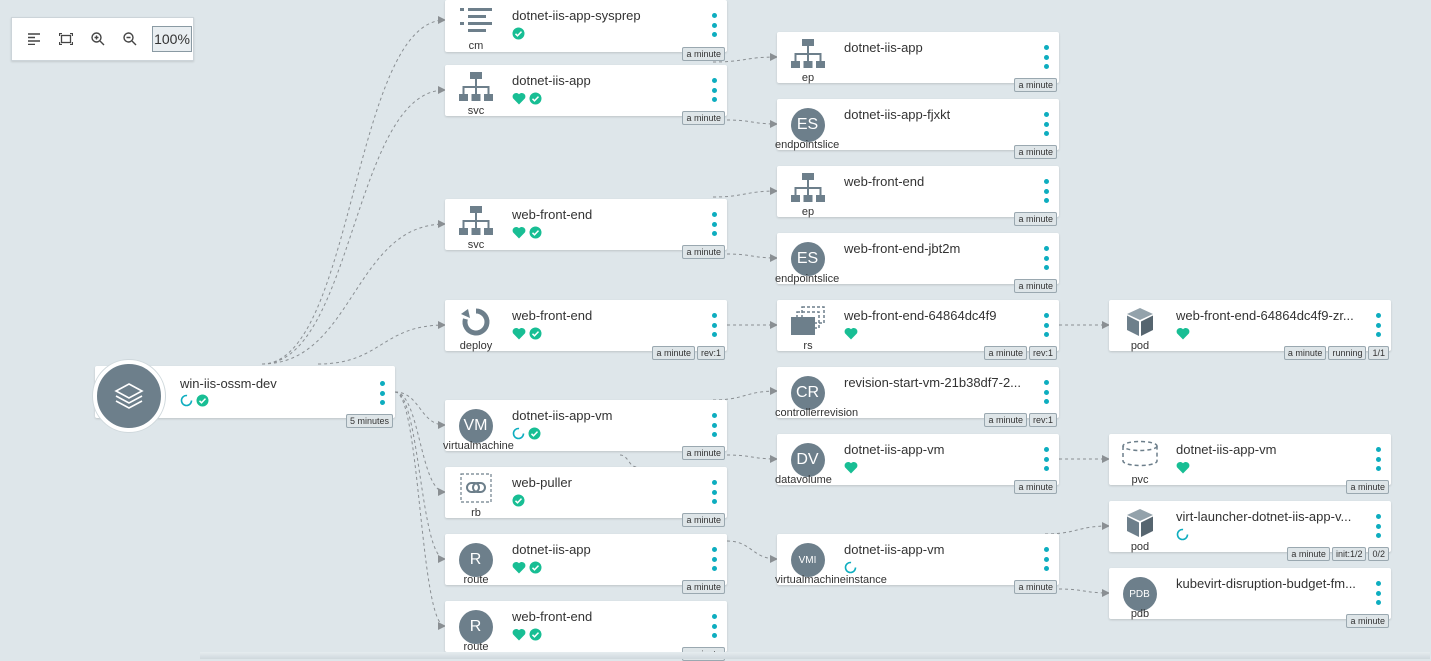  What do you see at coordinates (130, 39) in the screenshot?
I see `zoom-out-icon` at bounding box center [130, 39].